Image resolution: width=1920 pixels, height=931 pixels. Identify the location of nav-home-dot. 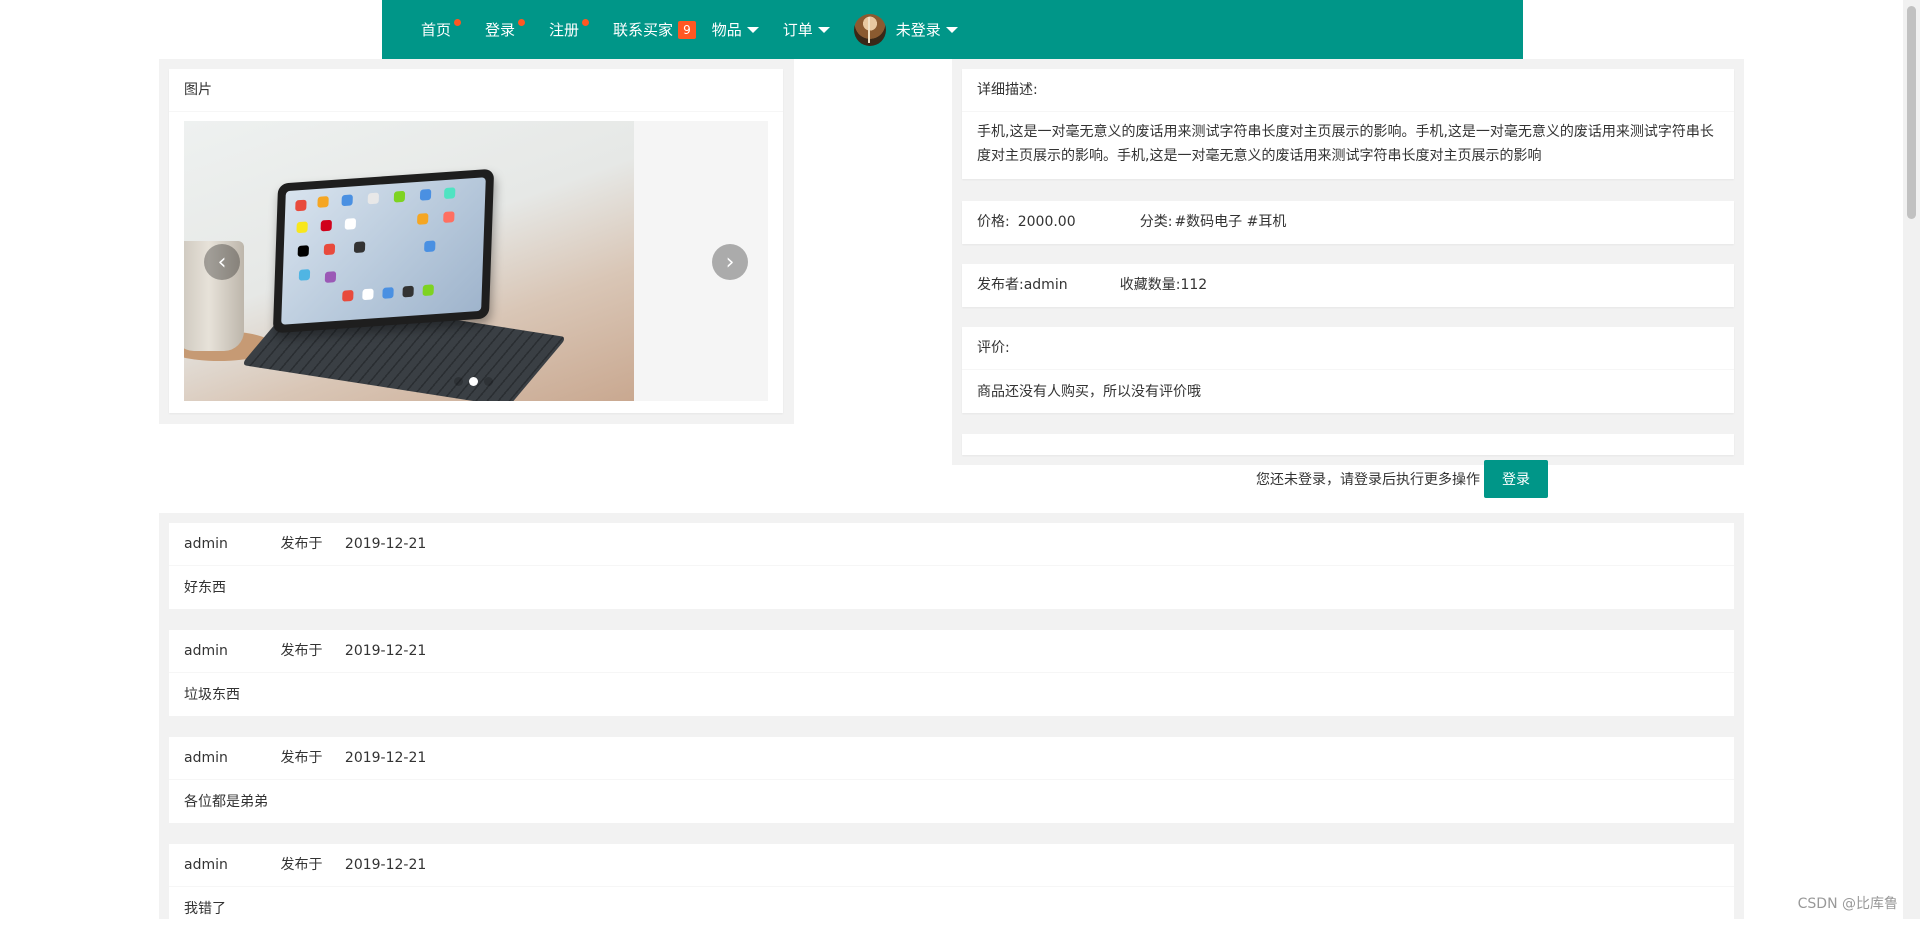
(458, 22).